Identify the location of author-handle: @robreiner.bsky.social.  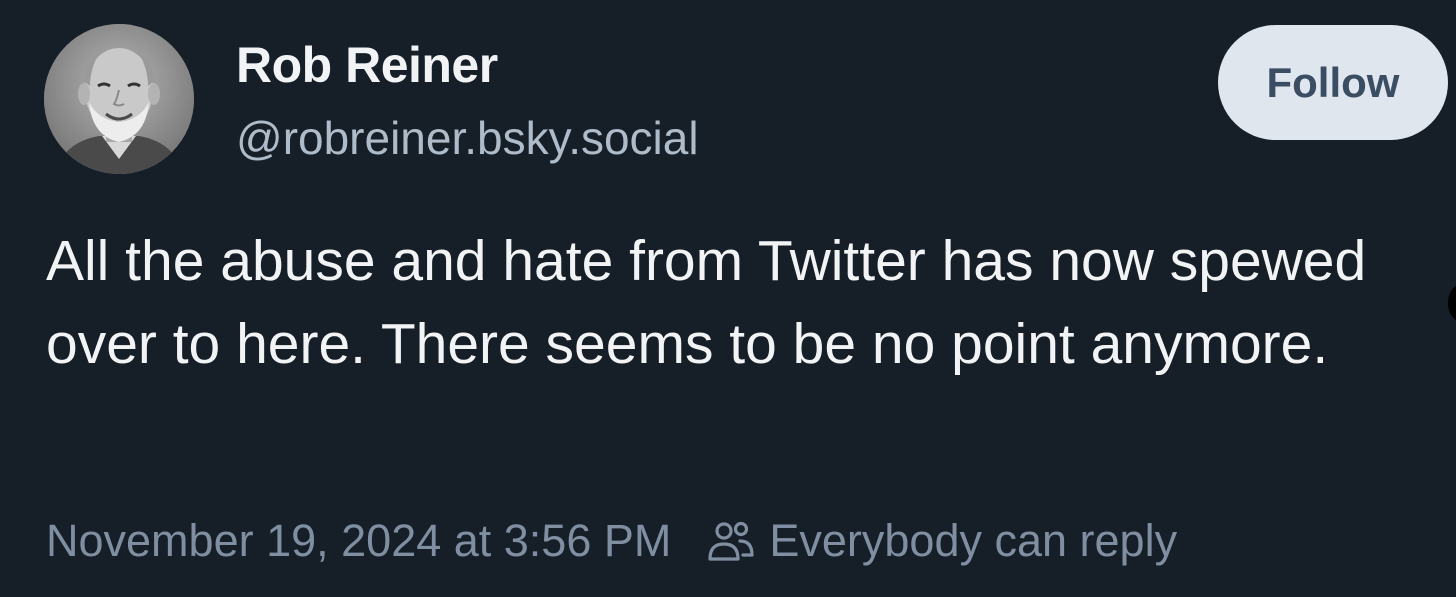
(467, 138).